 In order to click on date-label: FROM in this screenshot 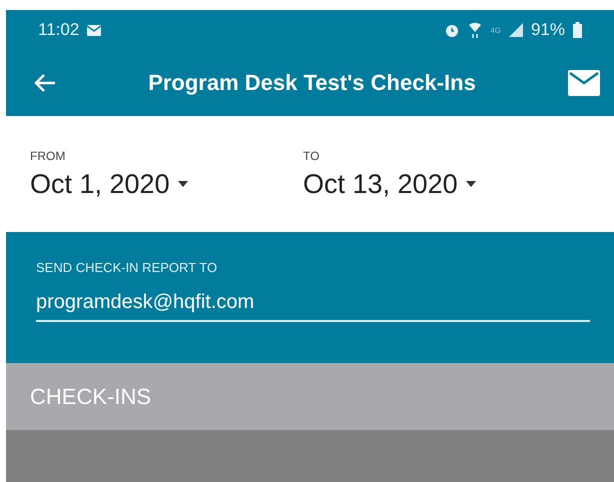, I will do `click(48, 155)`.